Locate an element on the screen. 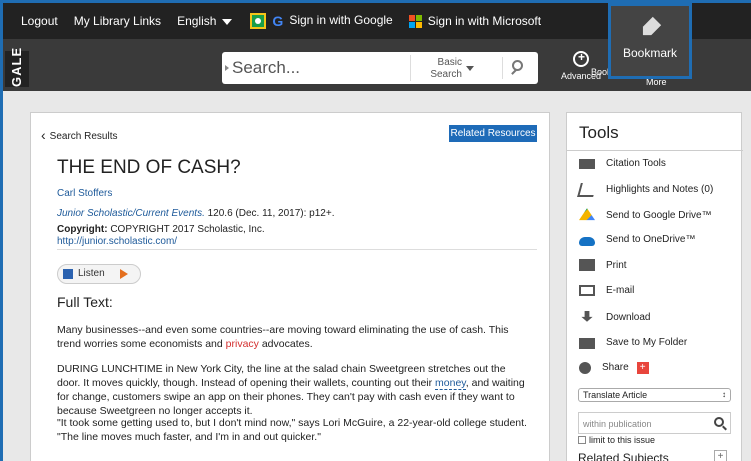  tool-print: Print is located at coordinates (603, 265).